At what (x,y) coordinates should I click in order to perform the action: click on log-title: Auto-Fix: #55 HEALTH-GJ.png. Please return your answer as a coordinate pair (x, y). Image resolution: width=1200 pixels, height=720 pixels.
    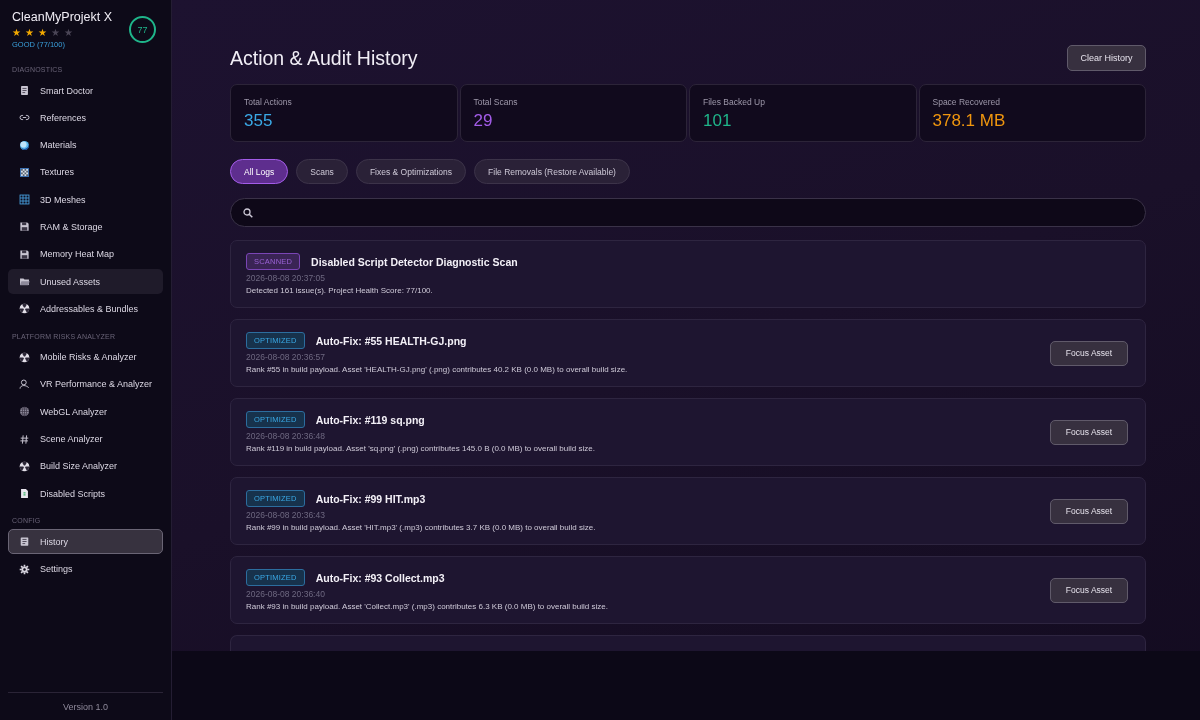
    Looking at the image, I should click on (391, 340).